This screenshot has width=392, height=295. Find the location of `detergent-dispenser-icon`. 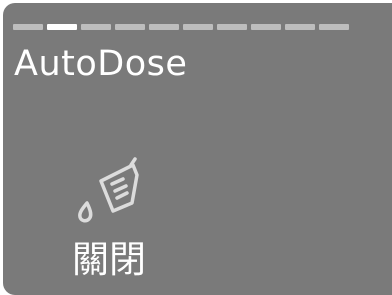

detergent-dispenser-icon is located at coordinates (108, 190).